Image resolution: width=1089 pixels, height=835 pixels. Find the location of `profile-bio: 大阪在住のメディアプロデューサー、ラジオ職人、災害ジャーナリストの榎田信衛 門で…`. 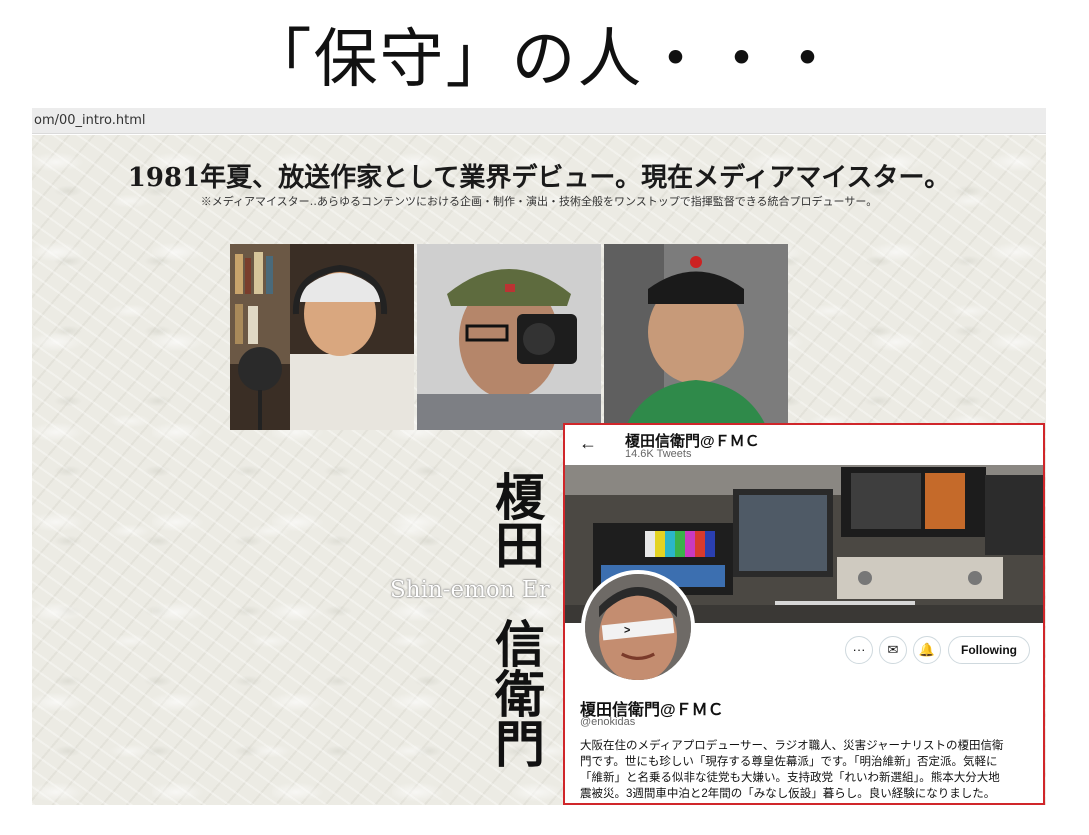

profile-bio: 大阪在住のメディアプロデューサー、ラジオ職人、災害ジャーナリストの榎田信衛 門で… is located at coordinates (806, 770).